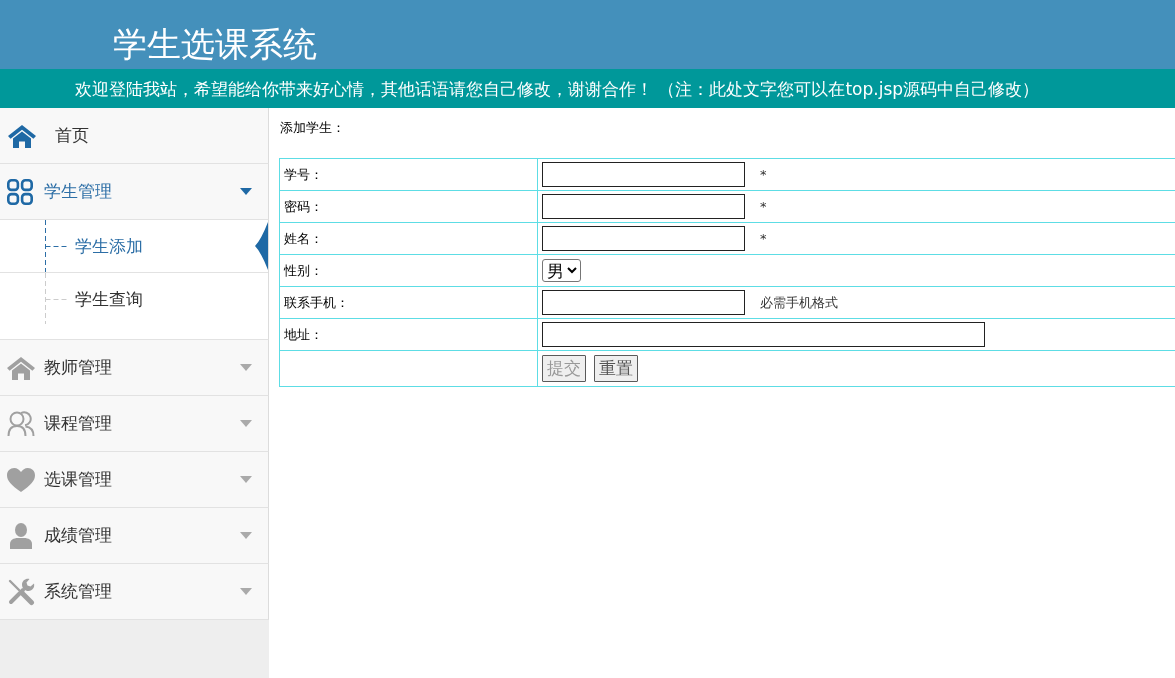 The height and width of the screenshot is (678, 1175). What do you see at coordinates (408, 206) in the screenshot?
I see `field-label: 密码：` at bounding box center [408, 206].